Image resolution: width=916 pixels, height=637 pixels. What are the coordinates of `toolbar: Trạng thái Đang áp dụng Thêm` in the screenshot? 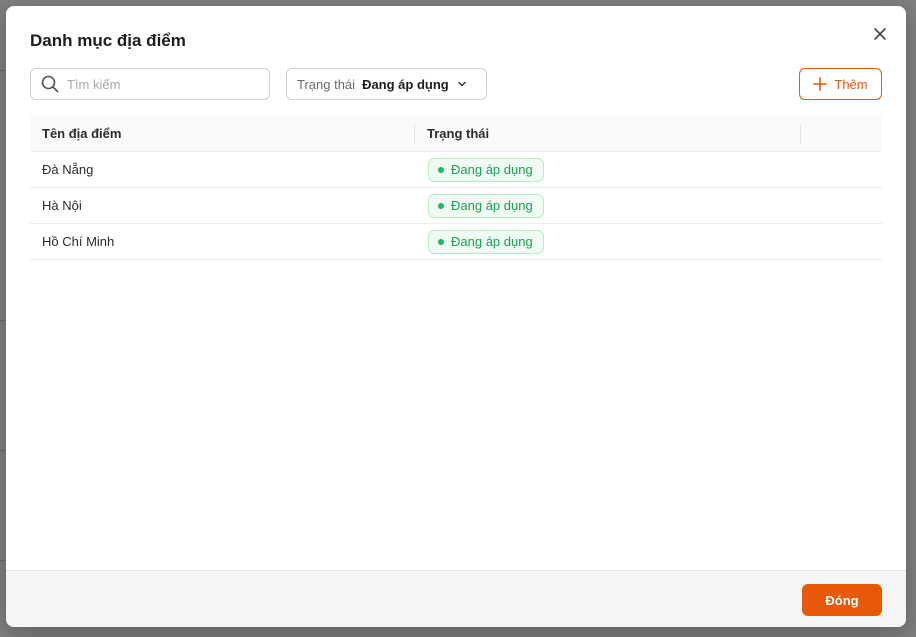 It's located at (456, 84).